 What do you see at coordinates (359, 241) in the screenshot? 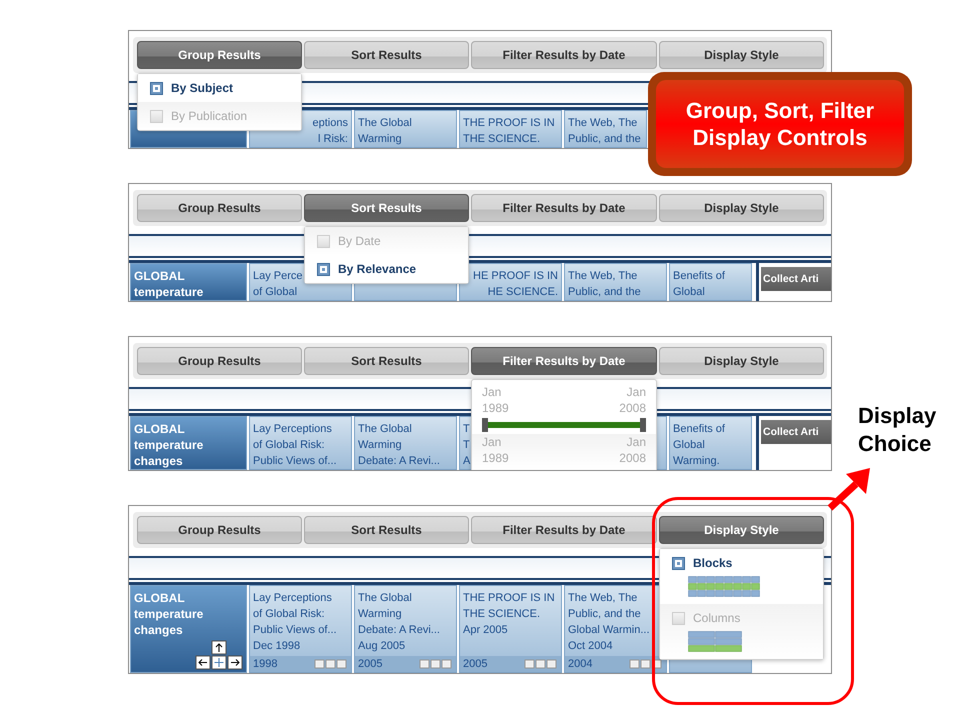
I see `option-label: By Date` at bounding box center [359, 241].